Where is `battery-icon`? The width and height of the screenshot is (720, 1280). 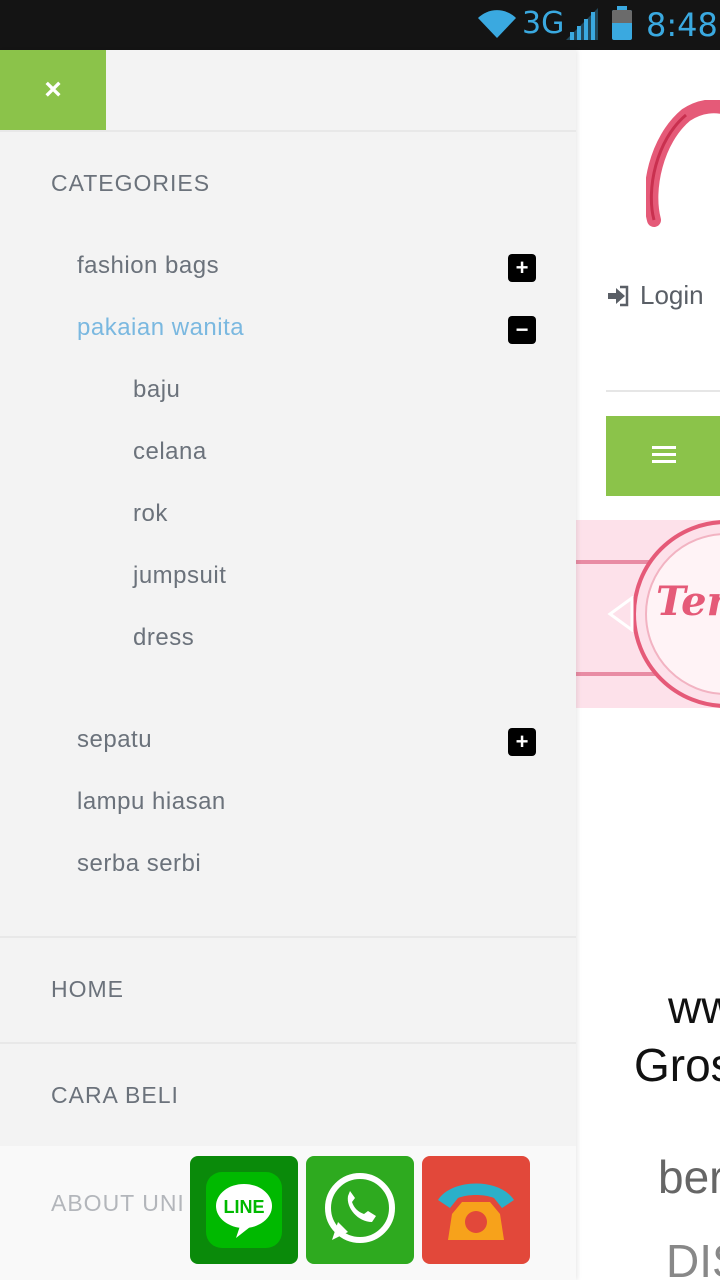
battery-icon is located at coordinates (622, 23).